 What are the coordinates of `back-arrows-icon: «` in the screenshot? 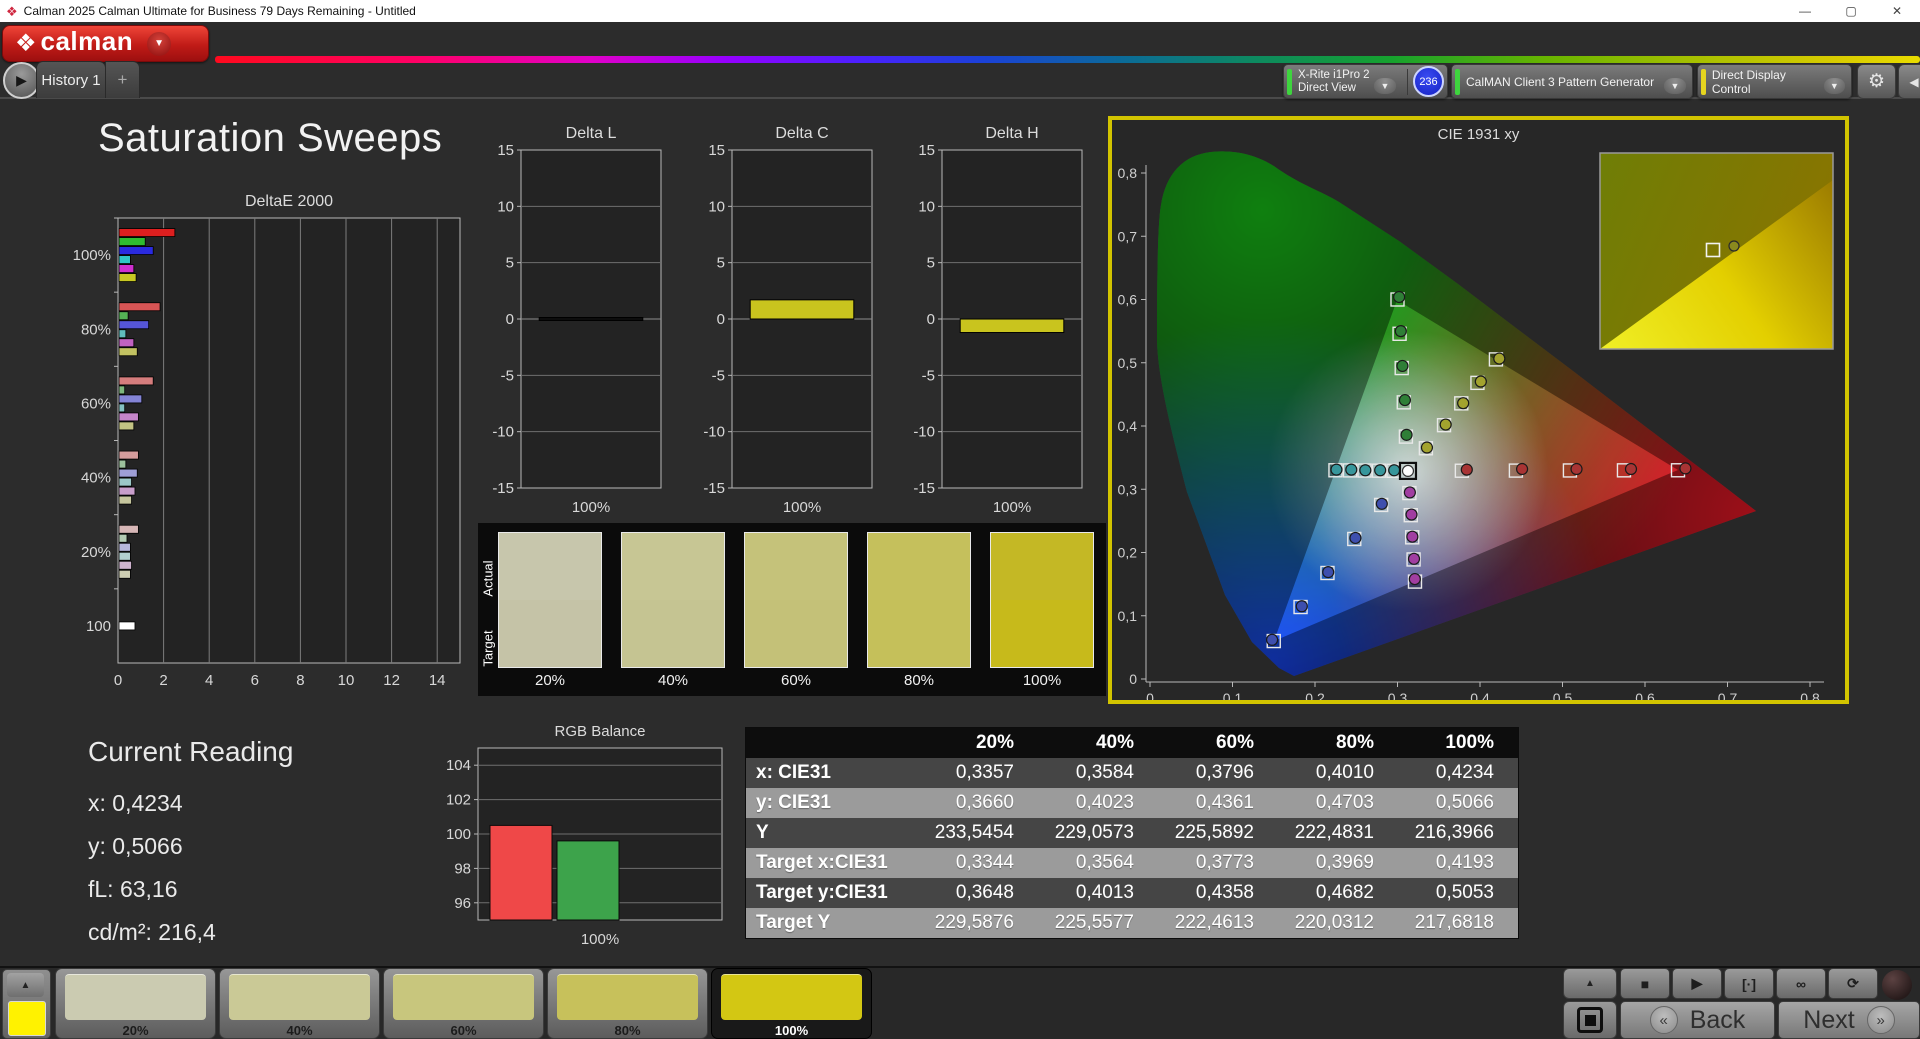 It's located at (1663, 1020).